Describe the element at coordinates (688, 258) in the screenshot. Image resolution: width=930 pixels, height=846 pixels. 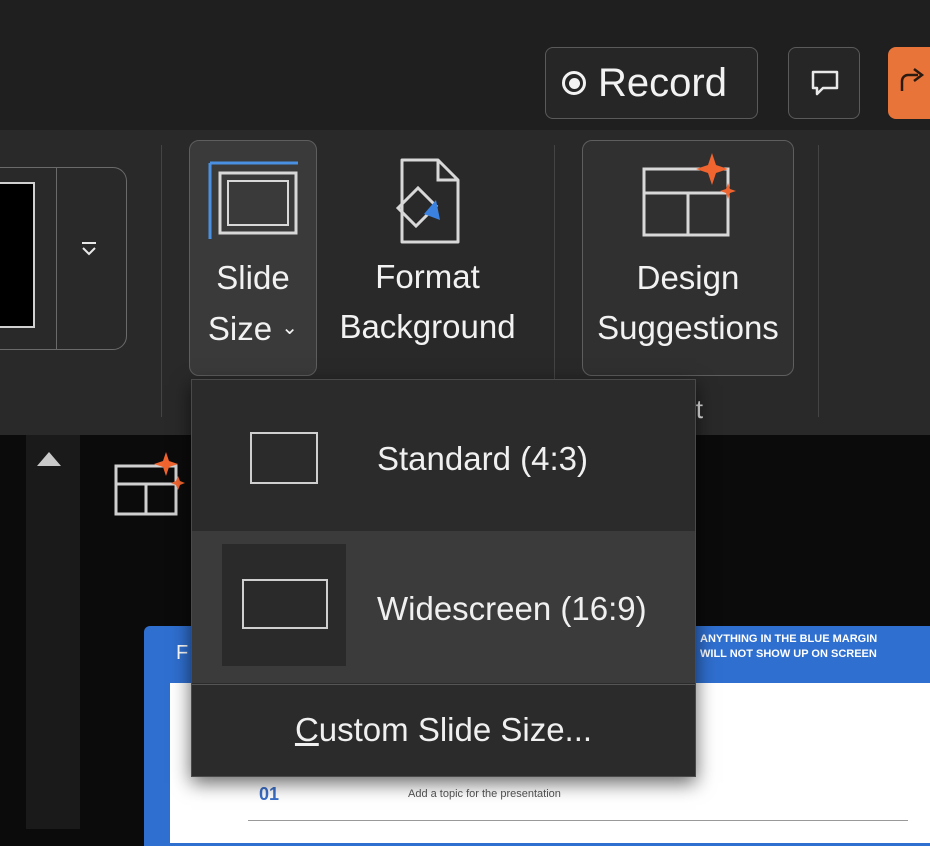
I see `design-suggestions-button: Design Suggestions` at that location.